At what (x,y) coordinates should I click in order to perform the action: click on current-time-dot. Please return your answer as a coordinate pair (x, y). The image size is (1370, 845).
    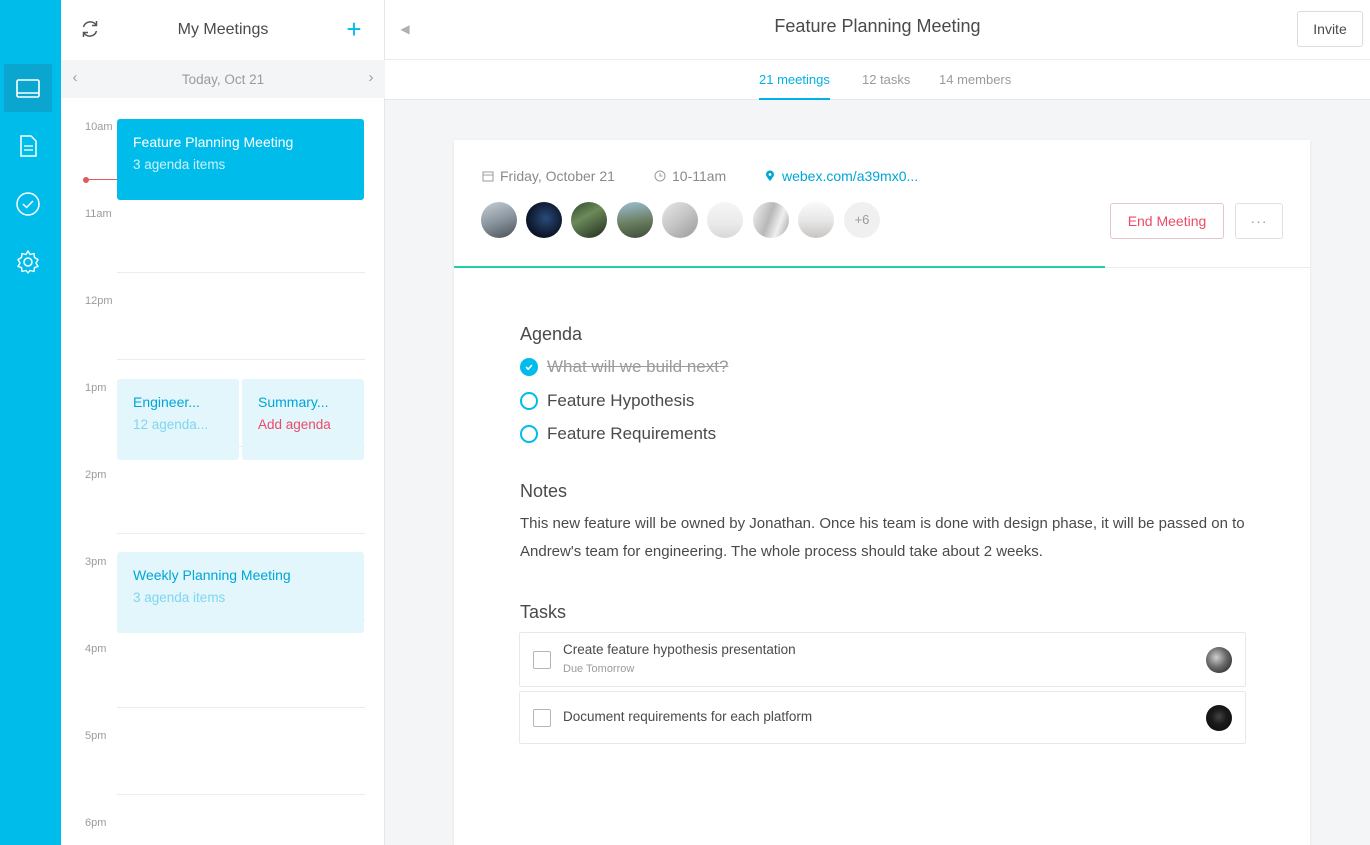
    Looking at the image, I should click on (86, 180).